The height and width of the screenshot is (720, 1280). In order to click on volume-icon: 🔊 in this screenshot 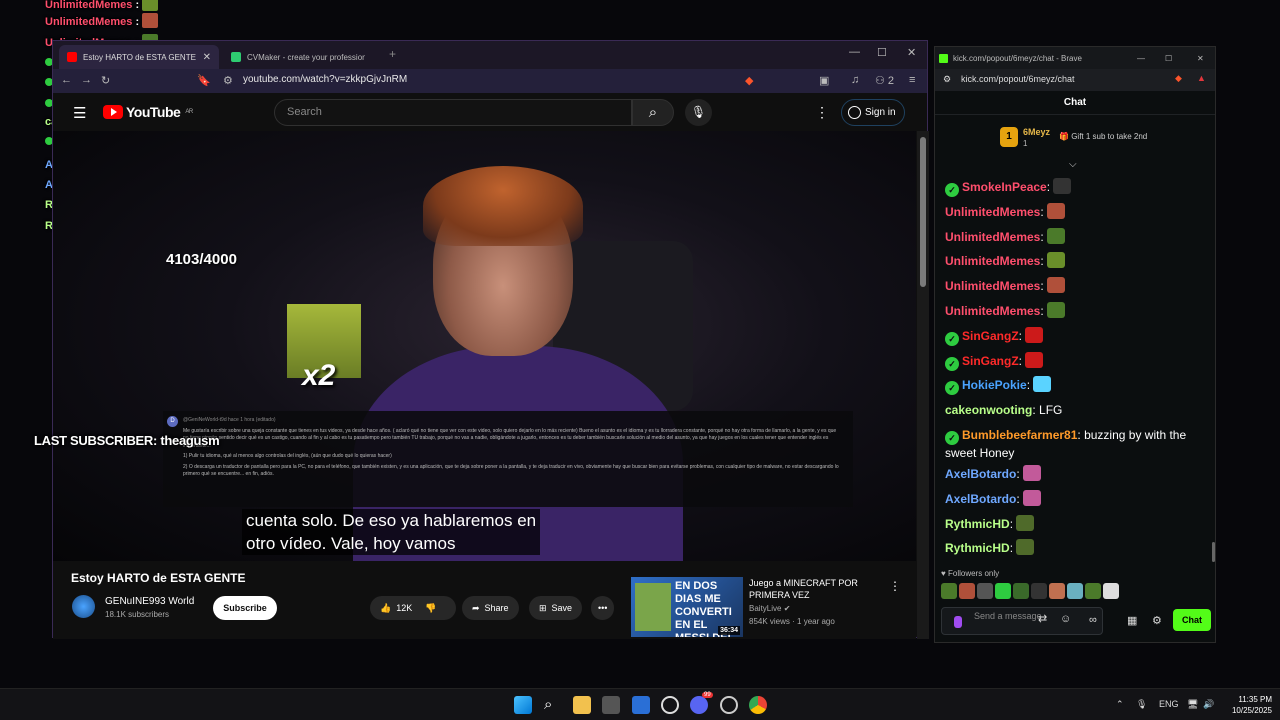, I will do `click(1208, 704)`.